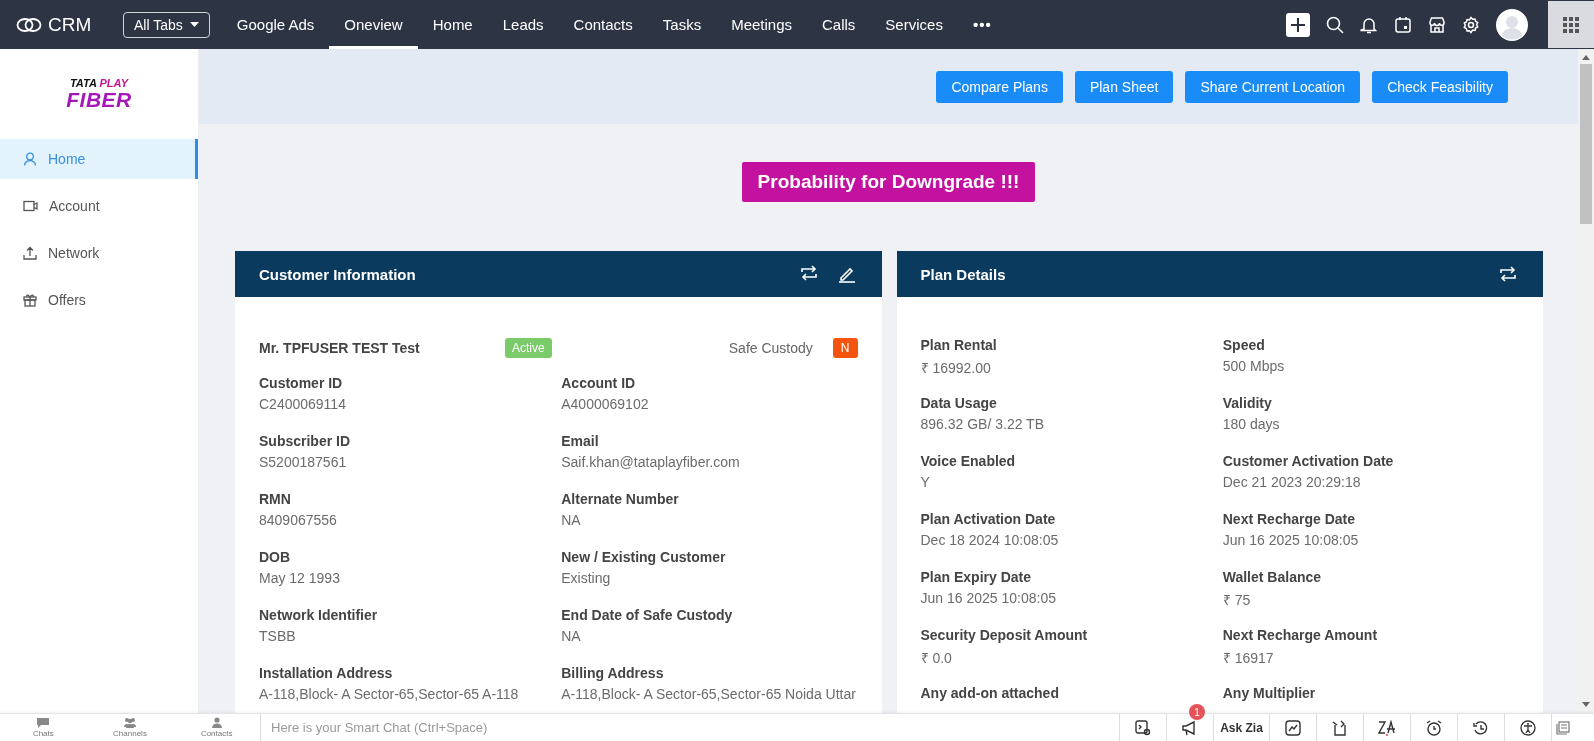 The width and height of the screenshot is (1594, 741). I want to click on settings-icon, so click(1471, 24).